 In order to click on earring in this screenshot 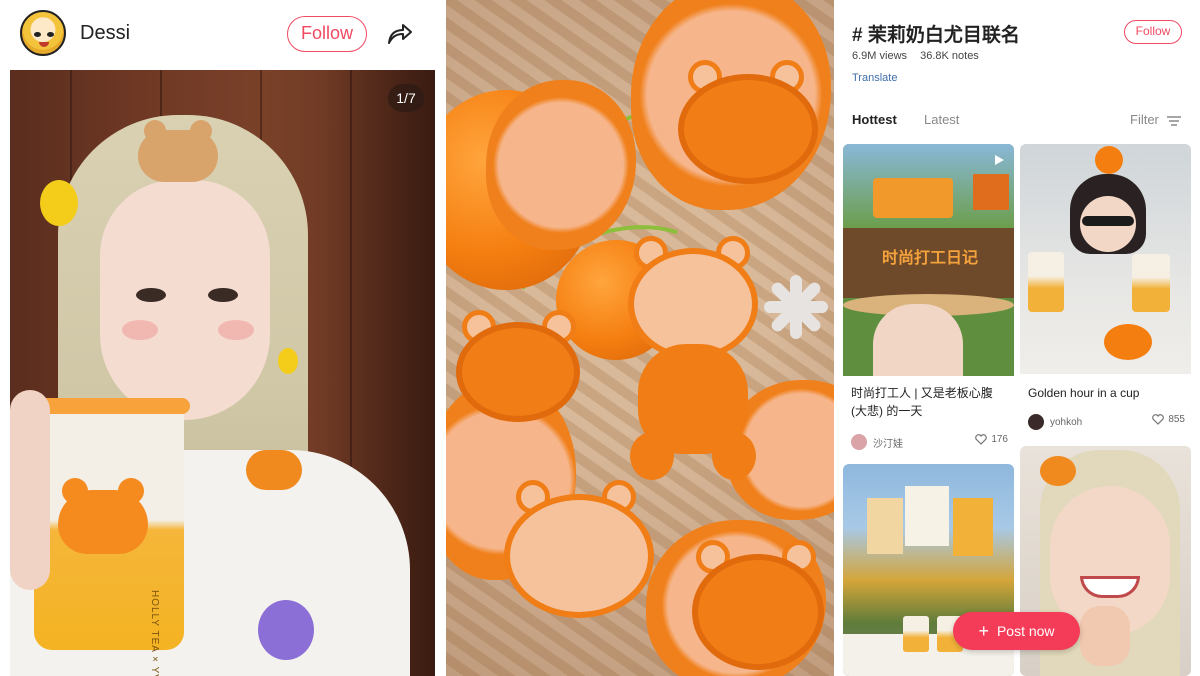, I will do `click(288, 361)`.